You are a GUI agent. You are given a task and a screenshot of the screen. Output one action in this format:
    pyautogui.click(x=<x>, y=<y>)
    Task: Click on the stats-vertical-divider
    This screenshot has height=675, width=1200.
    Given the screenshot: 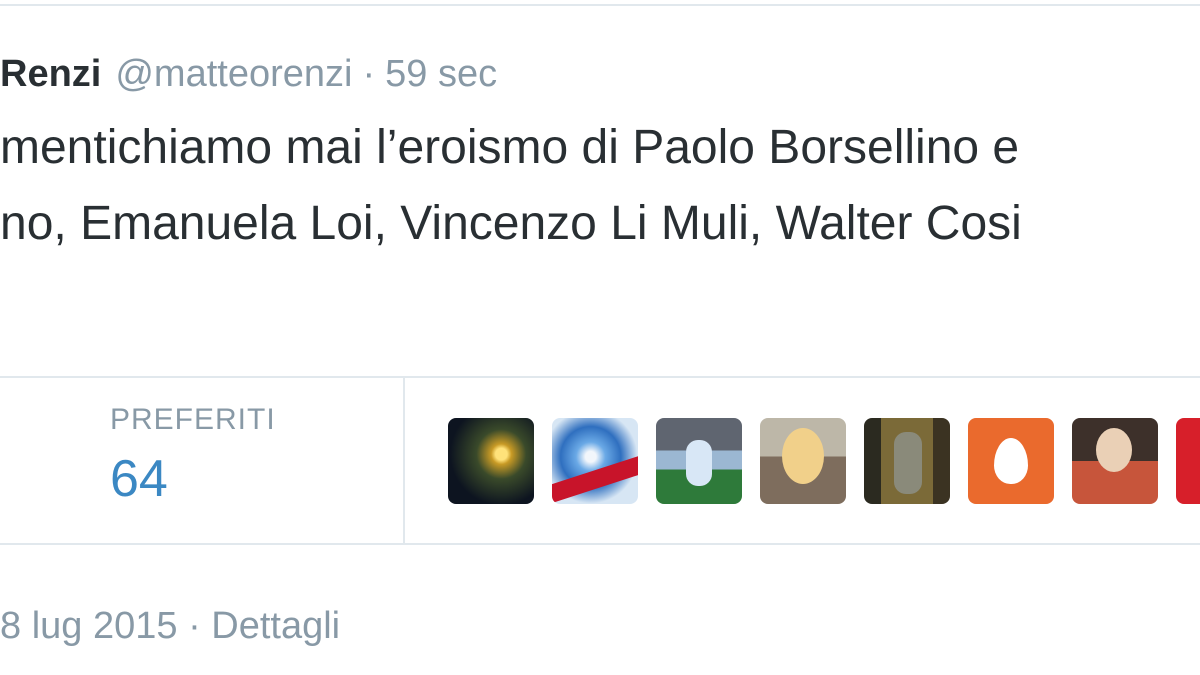 What is the action you would take?
    pyautogui.click(x=404, y=460)
    